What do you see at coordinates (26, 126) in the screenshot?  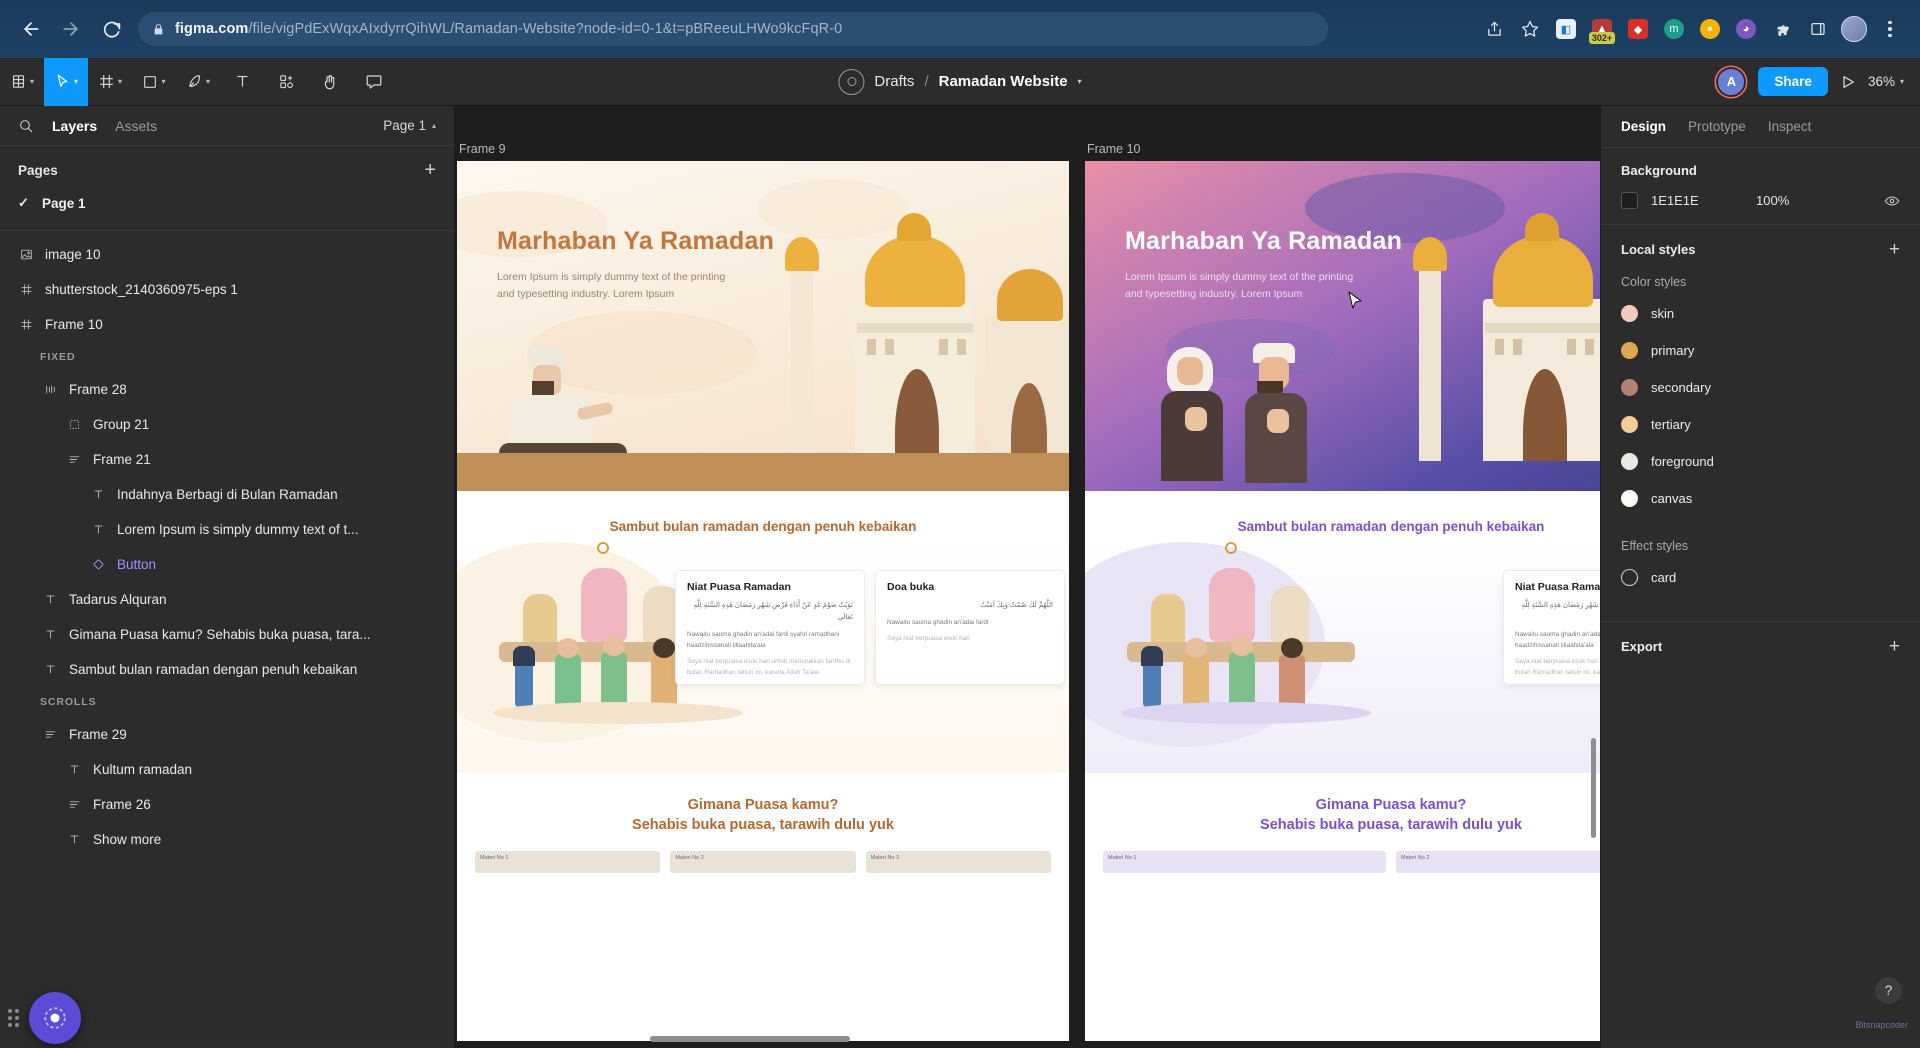 I see `search-icon` at bounding box center [26, 126].